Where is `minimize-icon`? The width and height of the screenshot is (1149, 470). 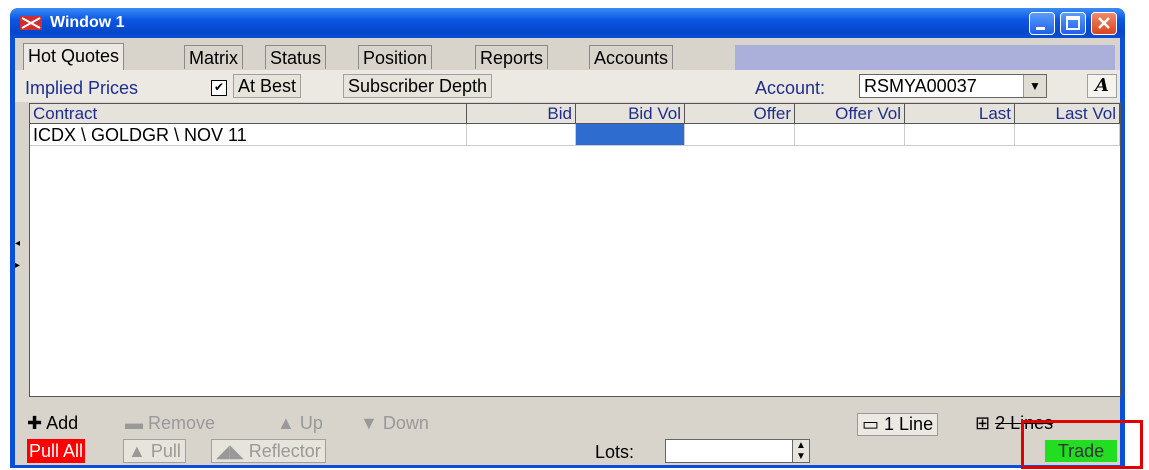 minimize-icon is located at coordinates (1040, 28).